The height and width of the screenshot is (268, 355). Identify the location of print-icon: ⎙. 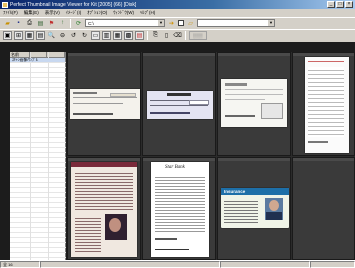
(29, 23).